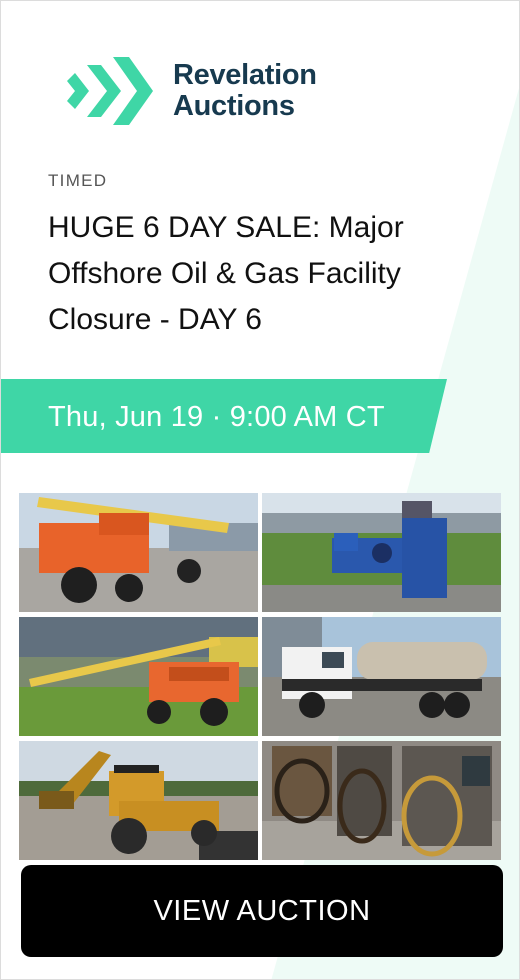 The height and width of the screenshot is (980, 520). I want to click on brand-name: Revelation Auctions, so click(245, 91).